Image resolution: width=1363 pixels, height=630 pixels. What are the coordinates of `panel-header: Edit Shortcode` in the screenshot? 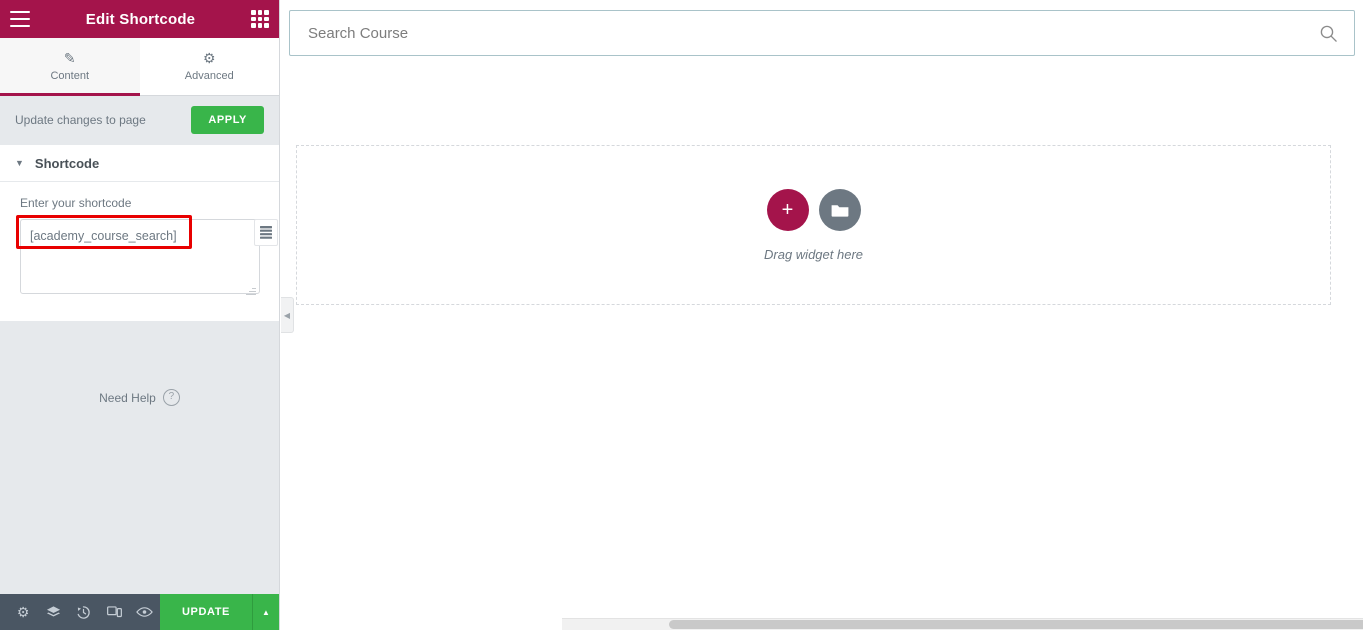 It's located at (139, 19).